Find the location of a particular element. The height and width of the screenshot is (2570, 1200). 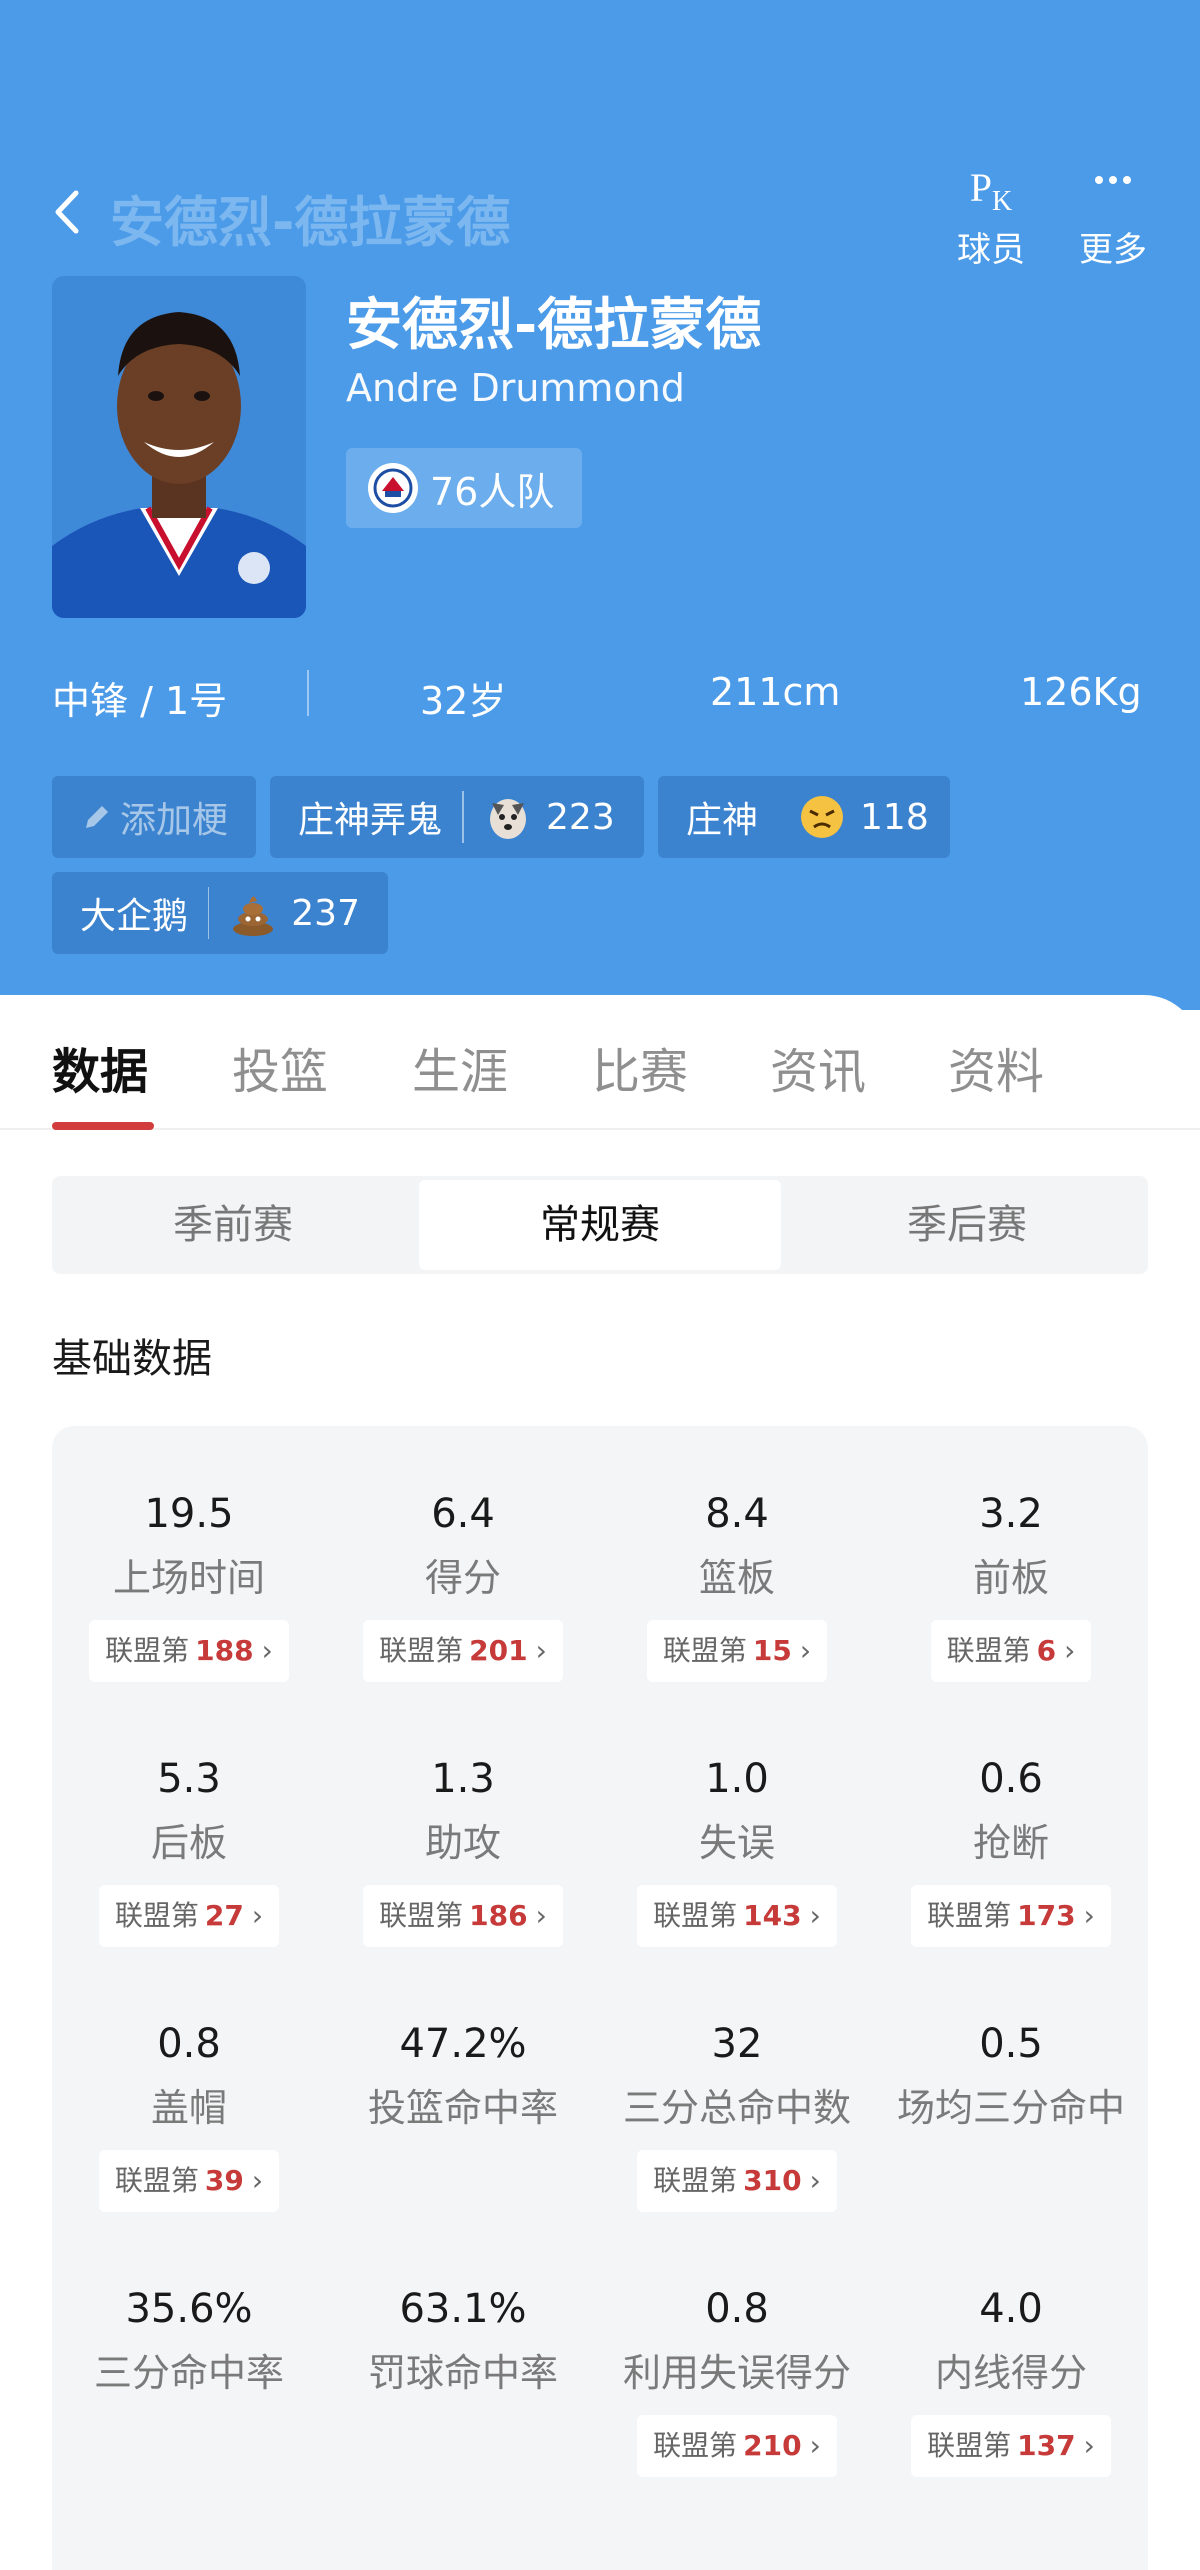

more-label: 更多 is located at coordinates (1113, 250).